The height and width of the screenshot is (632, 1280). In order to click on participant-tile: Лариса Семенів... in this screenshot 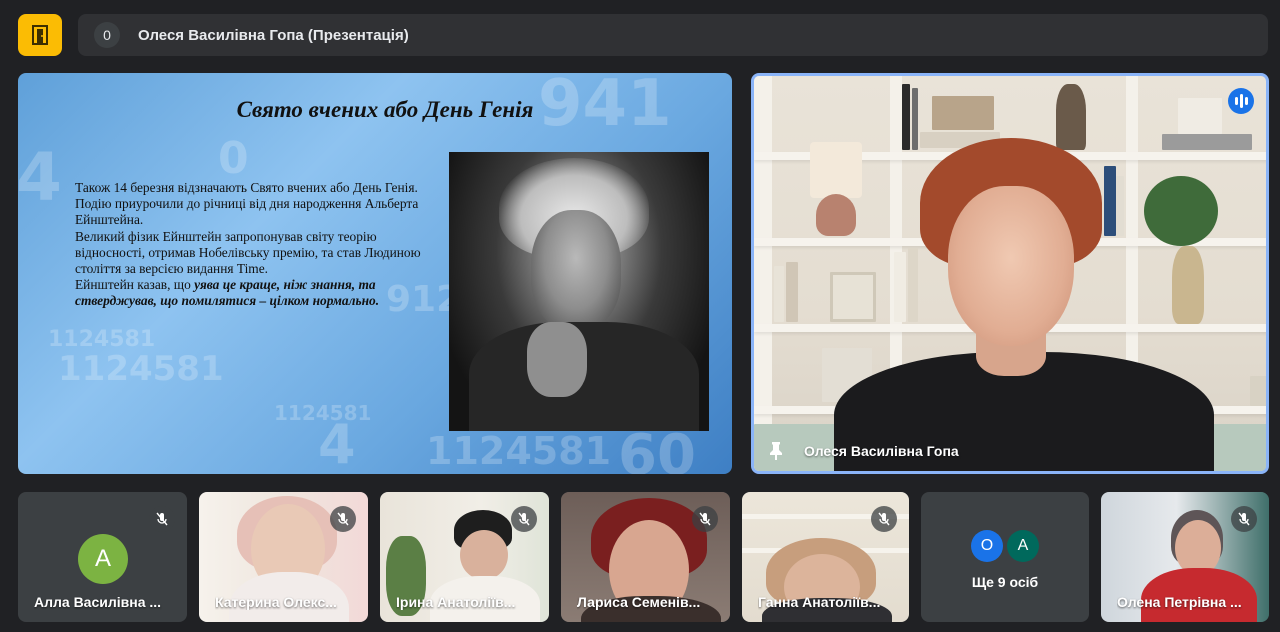, I will do `click(645, 557)`.